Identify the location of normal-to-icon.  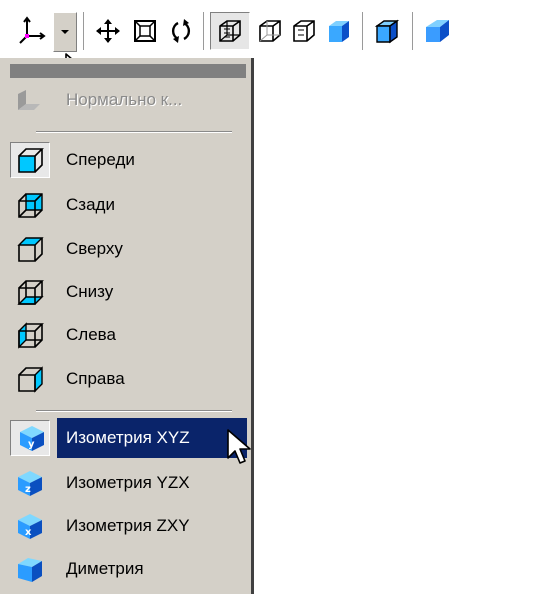
(30, 100).